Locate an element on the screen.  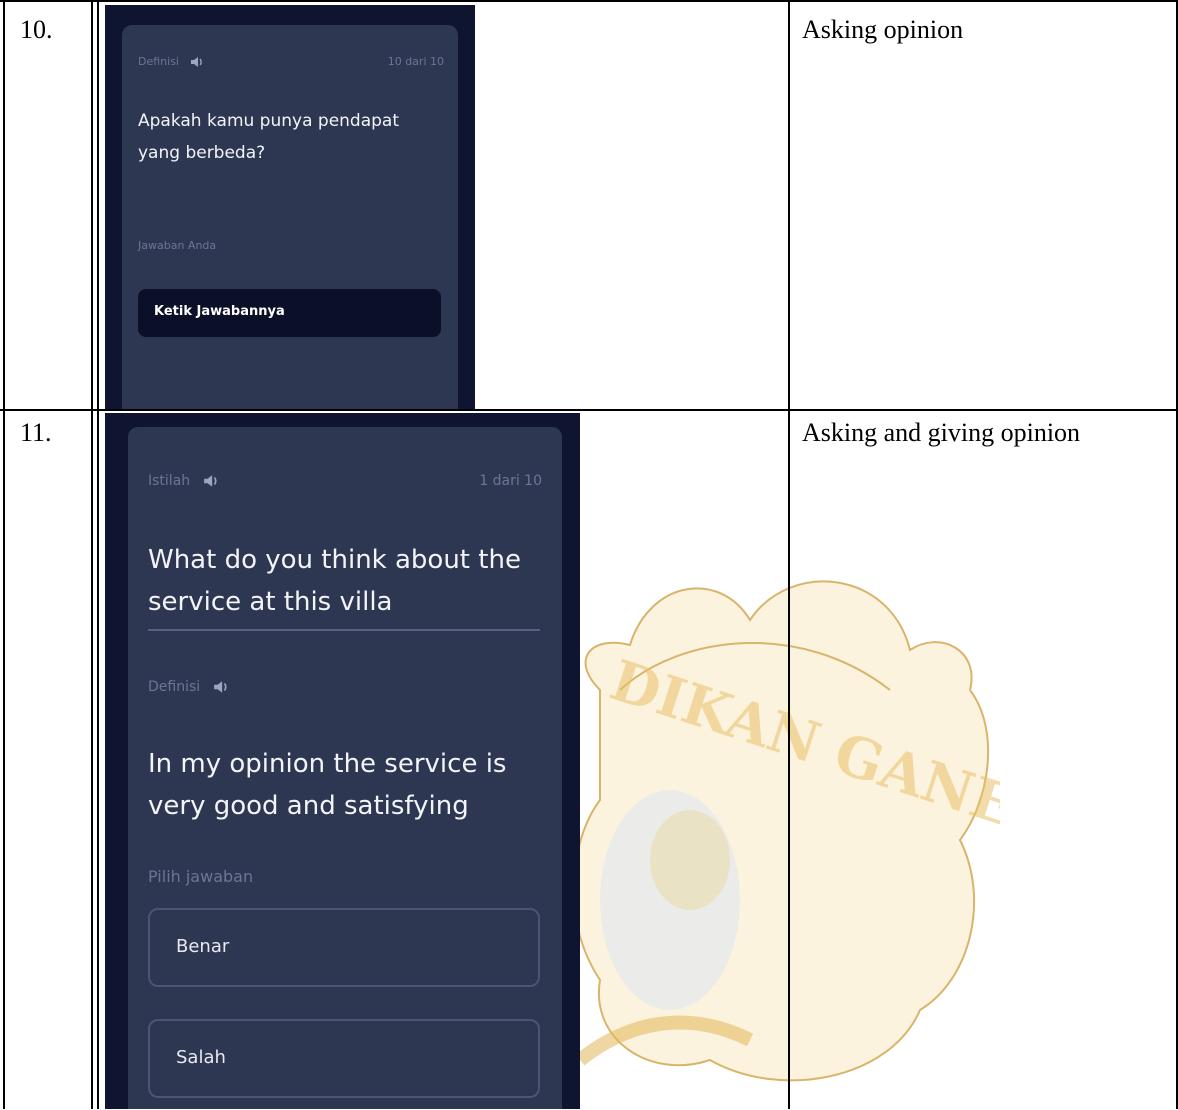
table-row-divider is located at coordinates (589, 410).